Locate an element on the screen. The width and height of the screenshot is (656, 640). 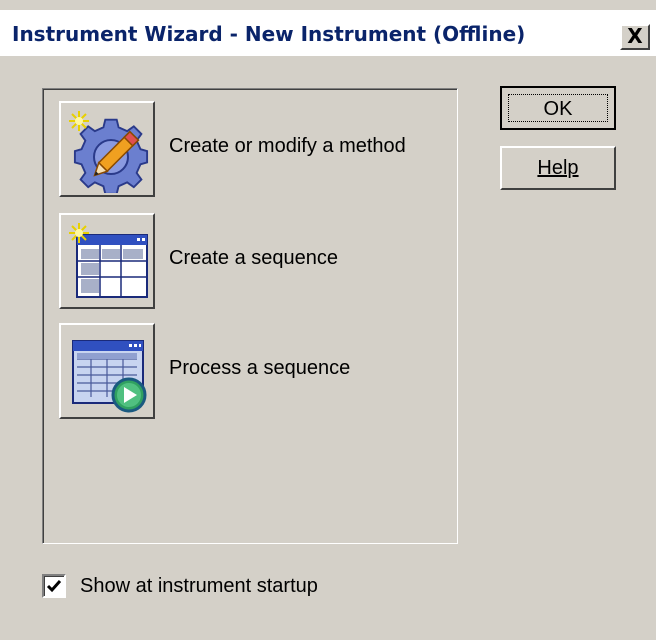
create-sequence-label: Create a sequence is located at coordinates (254, 258).